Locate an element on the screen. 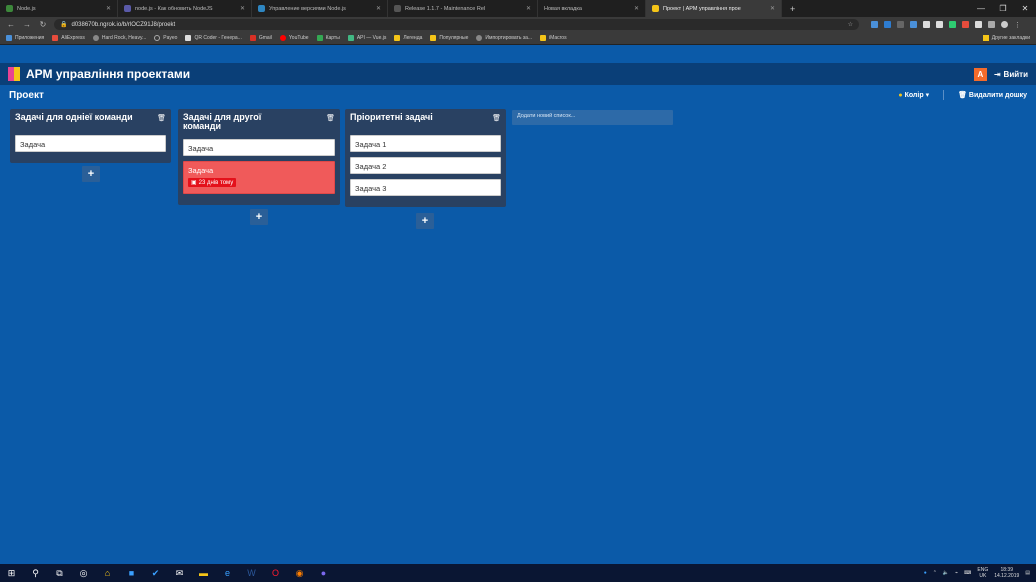  explorer-icon: ▬ is located at coordinates (203, 573).